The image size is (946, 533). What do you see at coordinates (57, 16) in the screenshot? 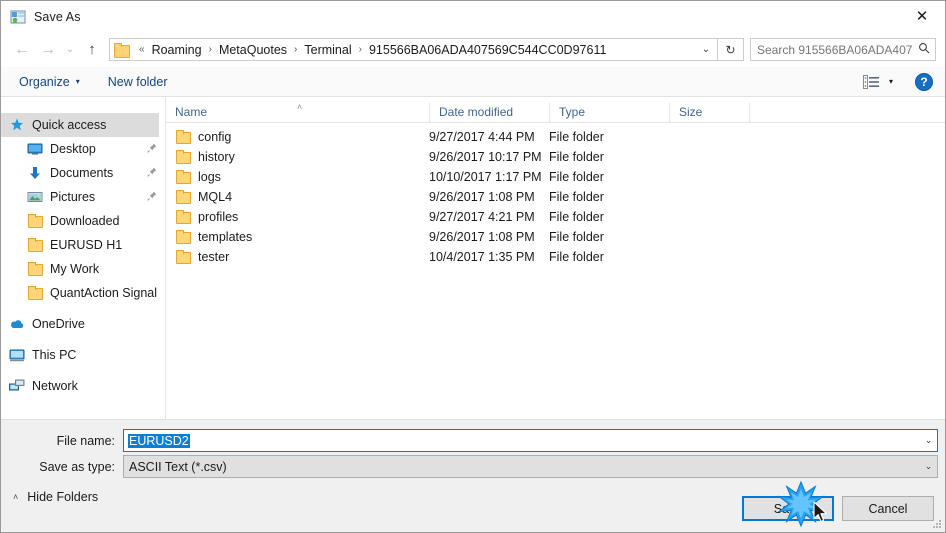
I see `window-title: Save As` at bounding box center [57, 16].